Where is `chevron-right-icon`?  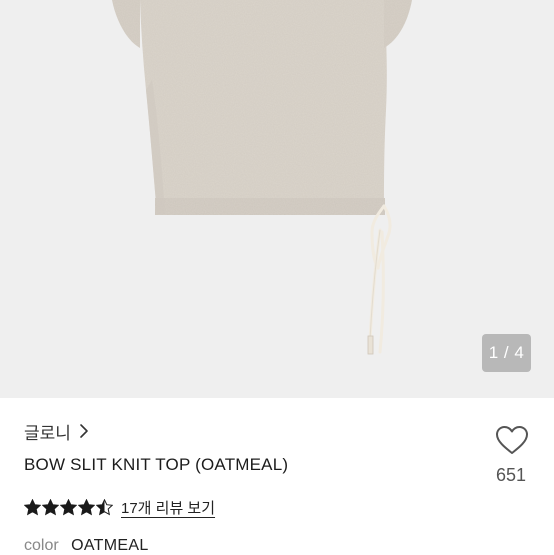 chevron-right-icon is located at coordinates (84, 431).